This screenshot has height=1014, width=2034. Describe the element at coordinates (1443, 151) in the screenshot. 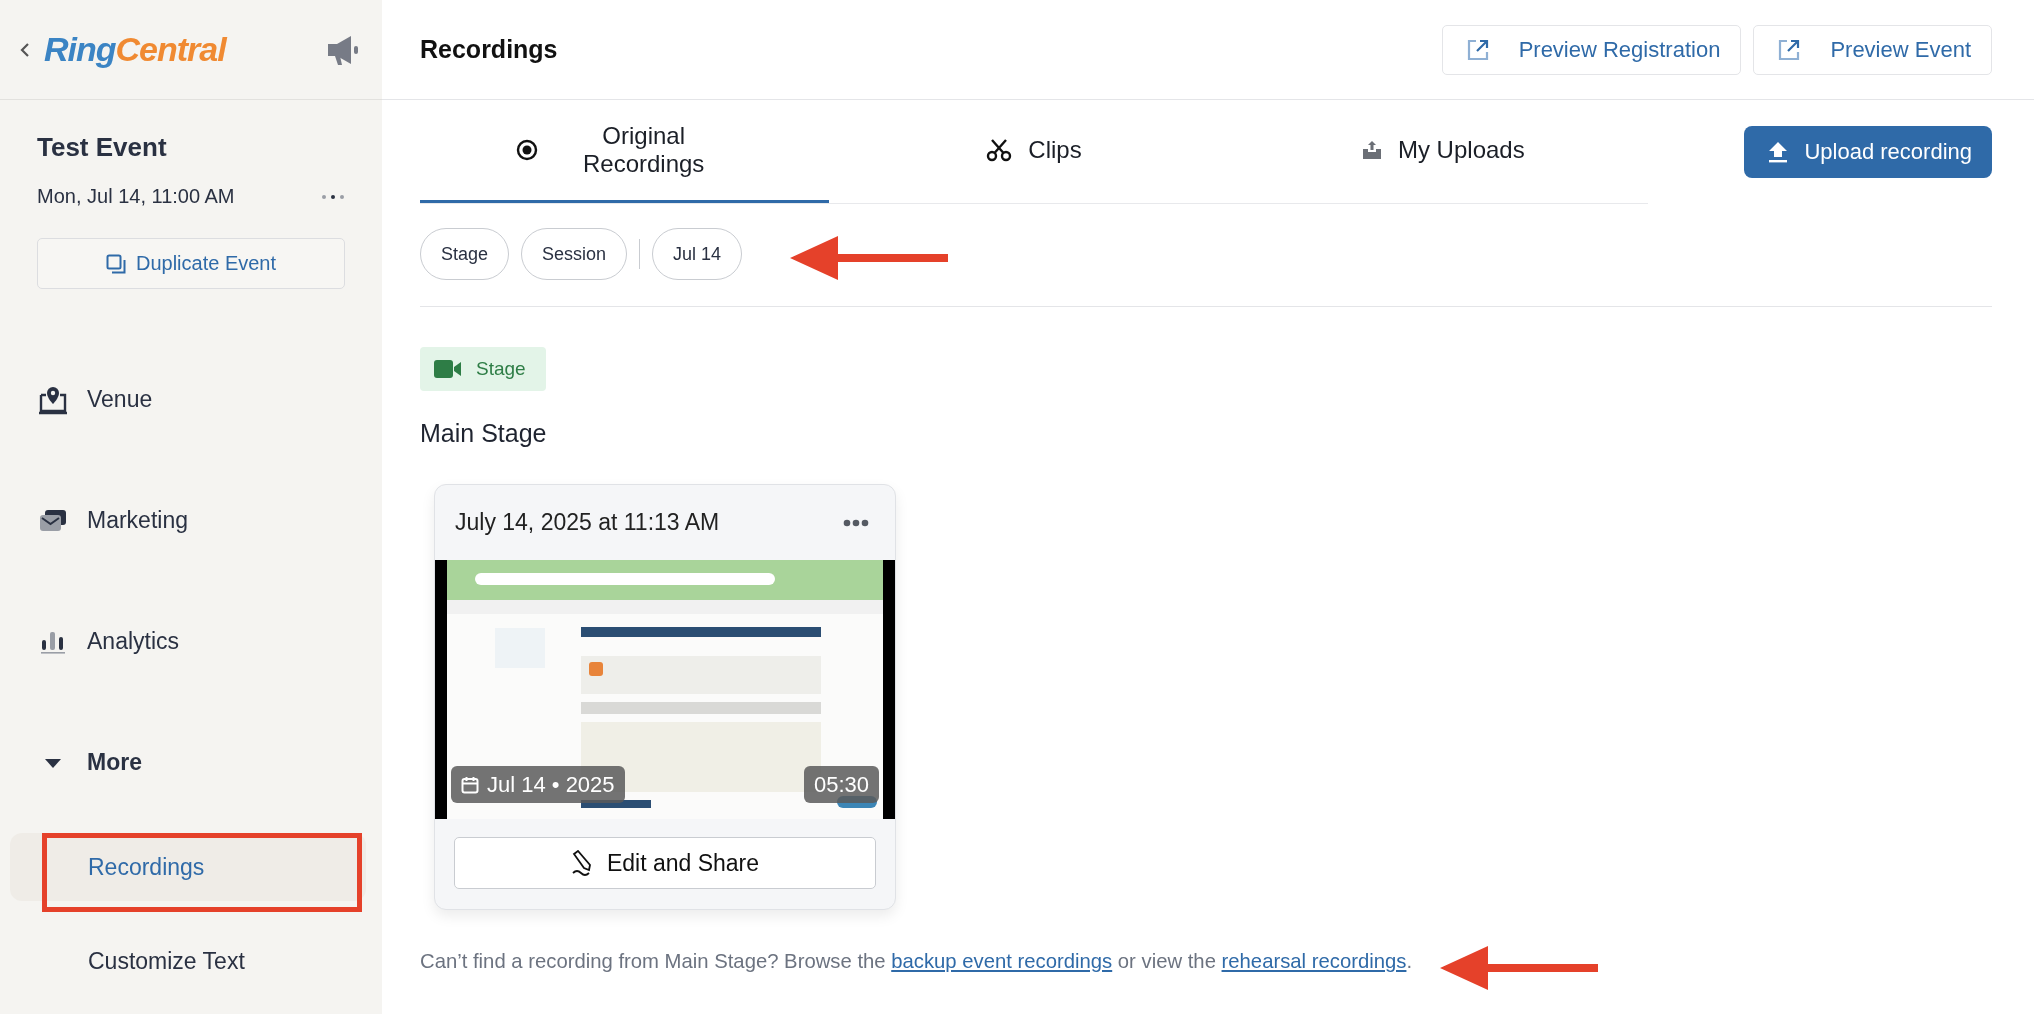

I see `tab: My Uploads` at that location.